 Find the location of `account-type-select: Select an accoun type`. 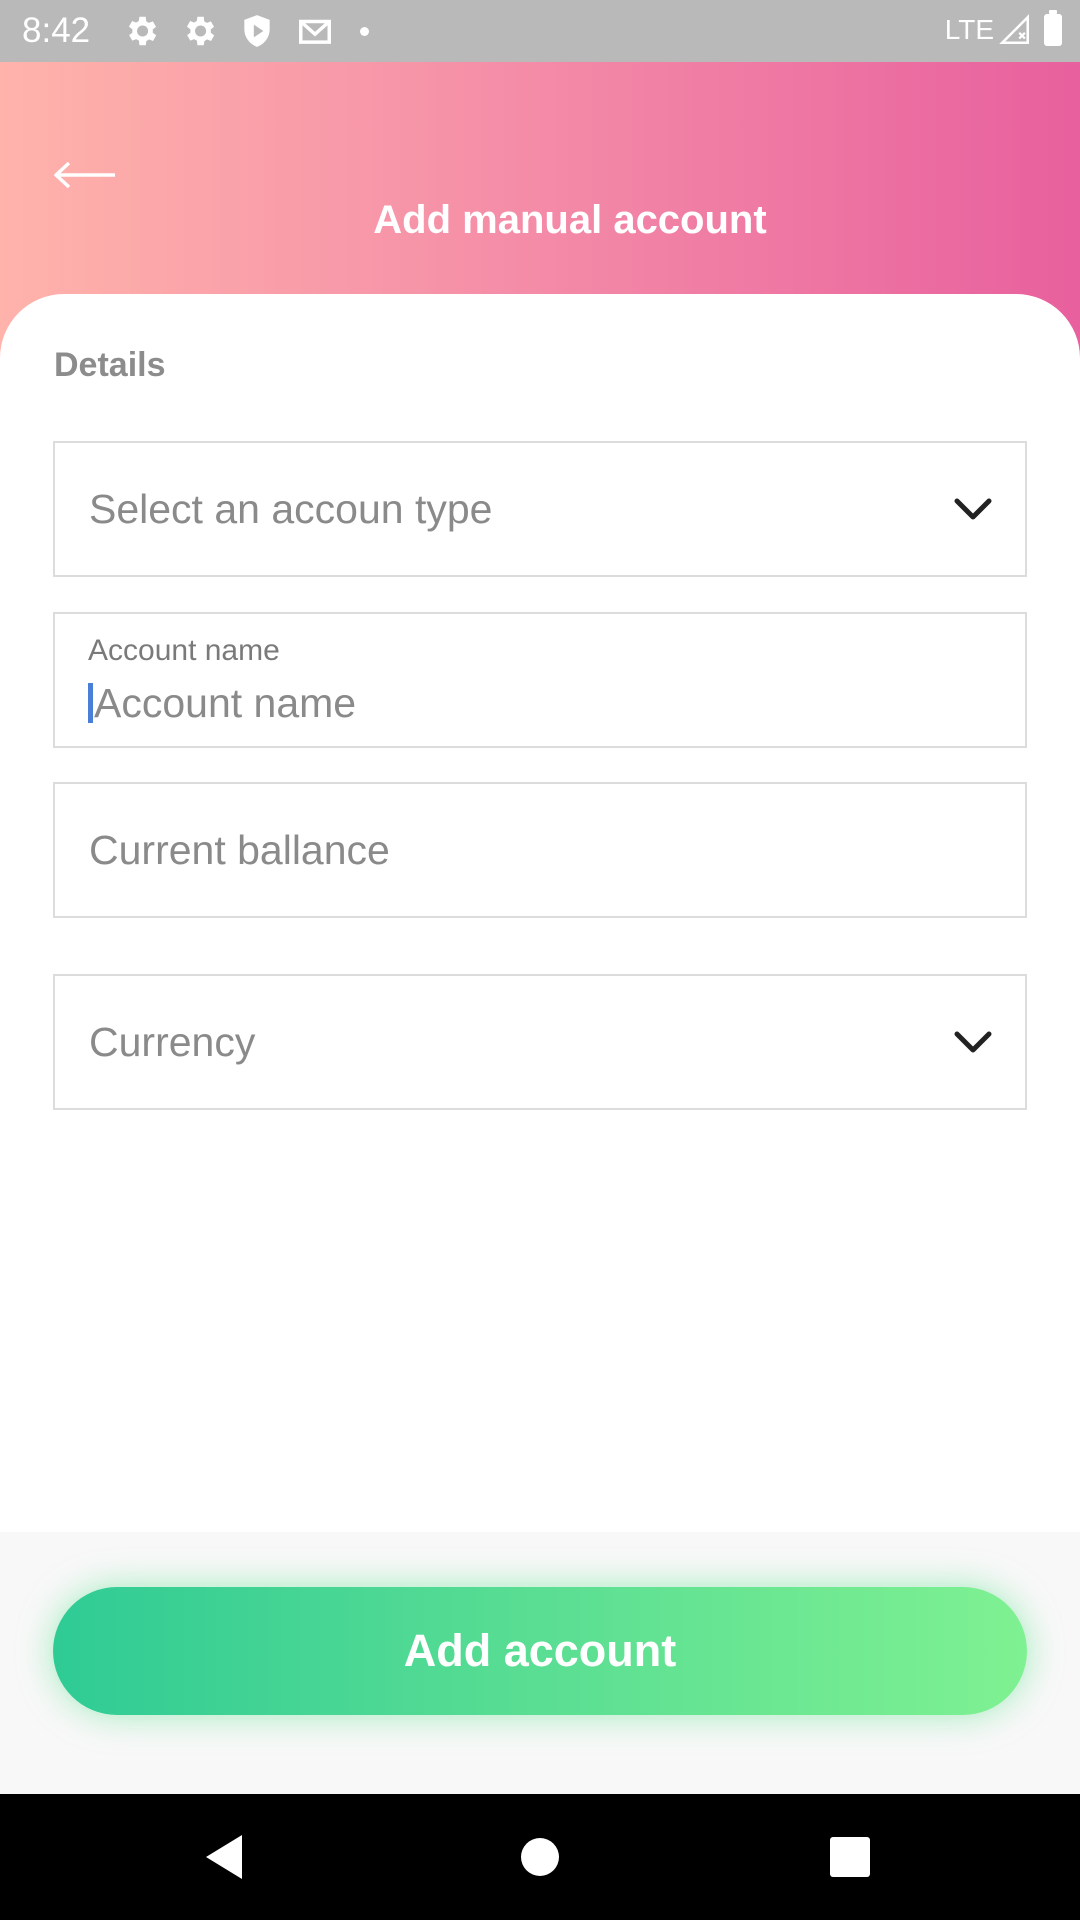

account-type-select: Select an accoun type is located at coordinates (540, 509).